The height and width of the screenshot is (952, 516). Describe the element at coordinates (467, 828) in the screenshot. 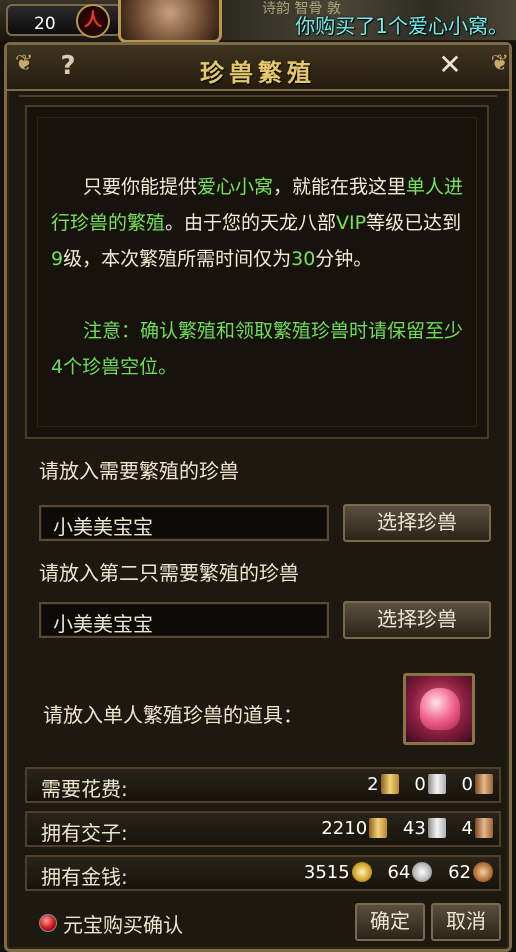

I see `jiaozi-copper-value: 4` at that location.